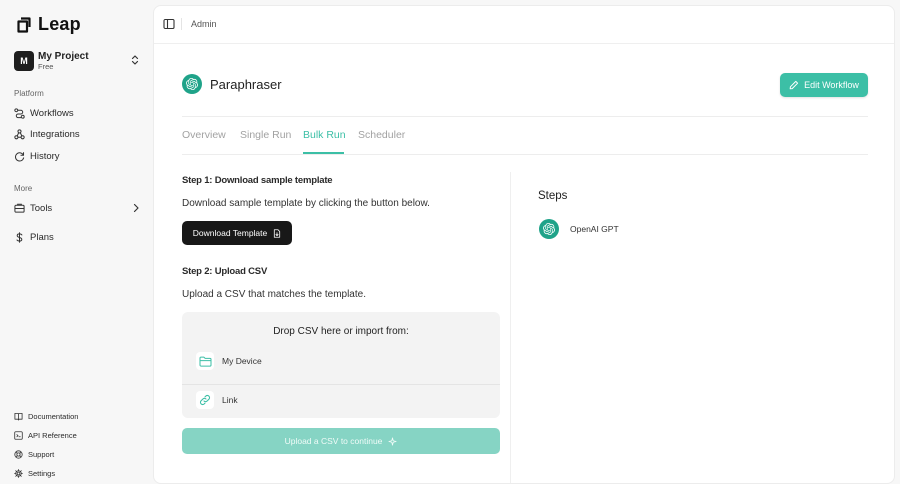  Describe the element at coordinates (46, 66) in the screenshot. I see `project-plan: Free` at that location.